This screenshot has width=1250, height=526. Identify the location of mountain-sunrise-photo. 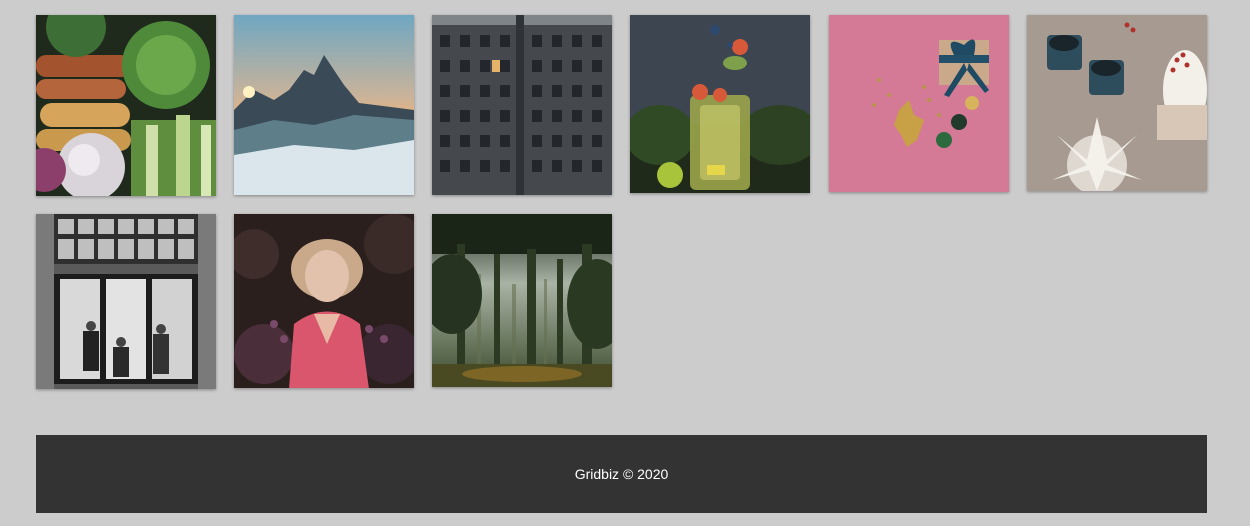
(324, 105).